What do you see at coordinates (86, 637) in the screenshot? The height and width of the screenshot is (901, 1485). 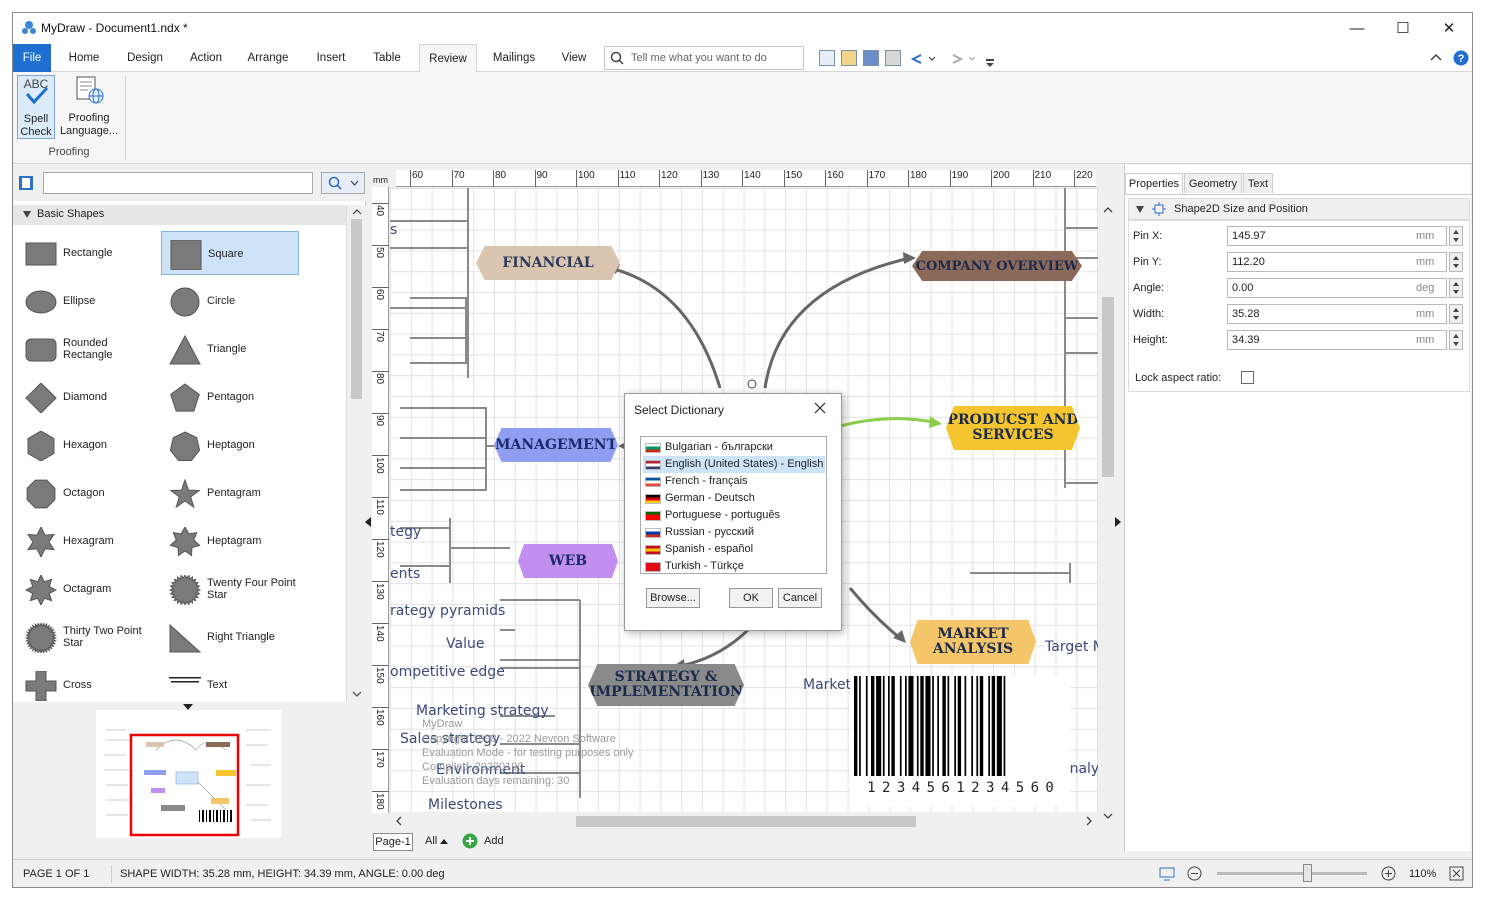 I see `shape-item-thirty-two-point-star: Thirty Two Point Star` at bounding box center [86, 637].